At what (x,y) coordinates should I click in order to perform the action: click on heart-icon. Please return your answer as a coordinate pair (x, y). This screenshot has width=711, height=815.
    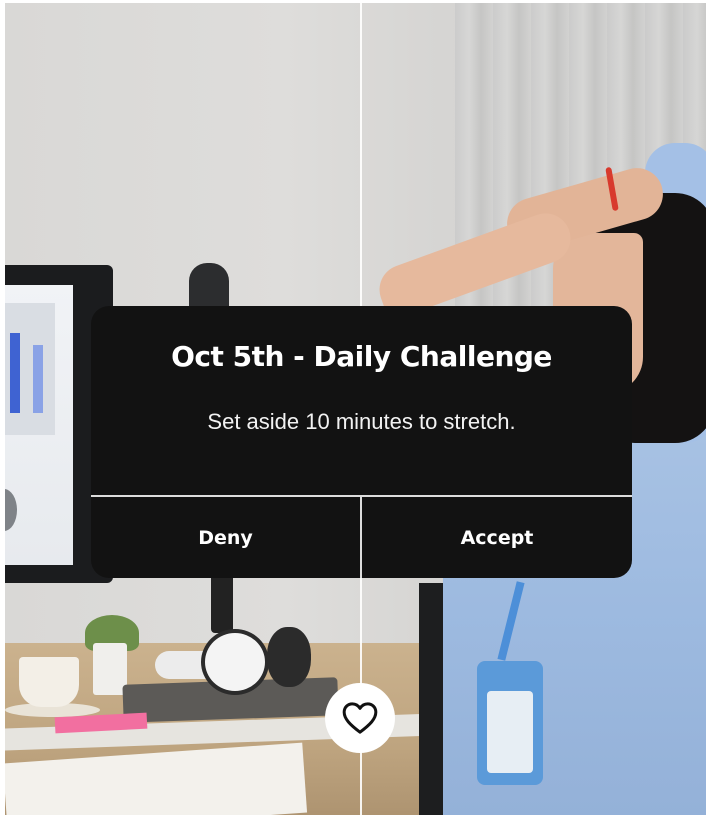
    Looking at the image, I should click on (360, 718).